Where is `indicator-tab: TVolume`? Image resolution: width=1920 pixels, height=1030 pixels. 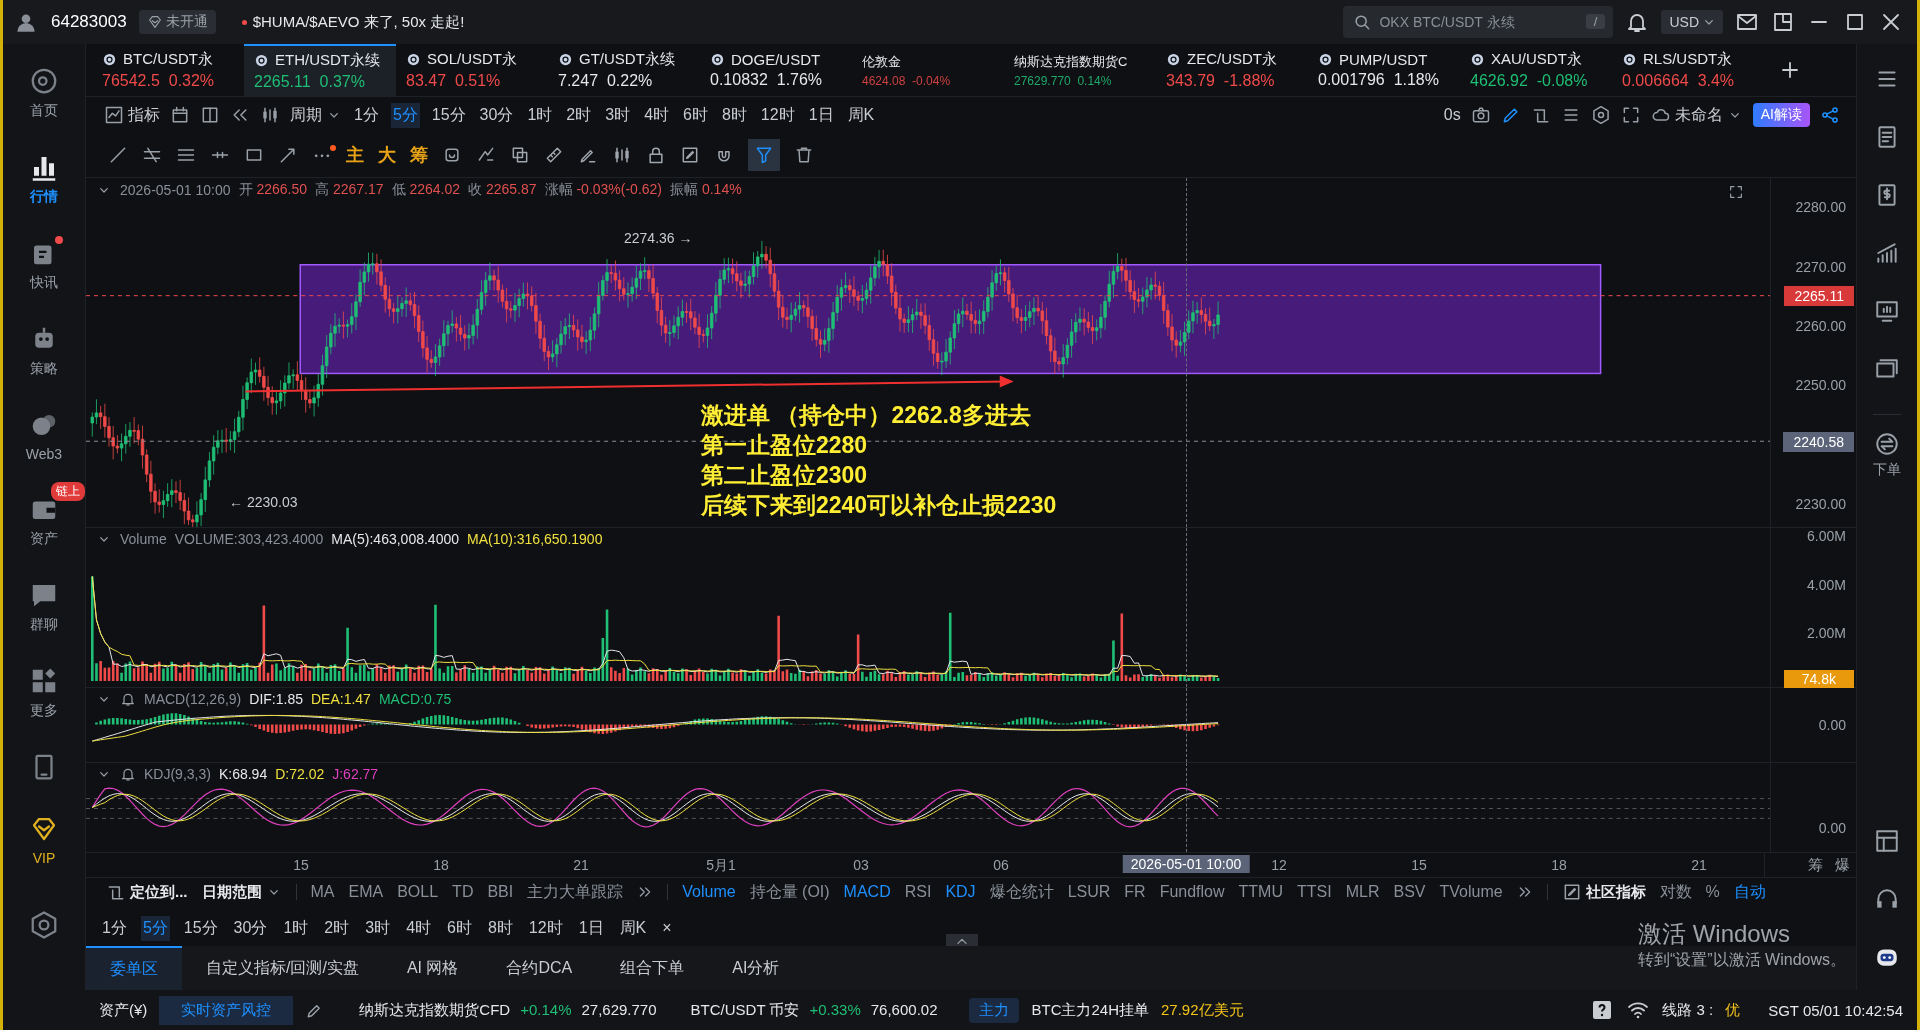 indicator-tab: TVolume is located at coordinates (1471, 892).